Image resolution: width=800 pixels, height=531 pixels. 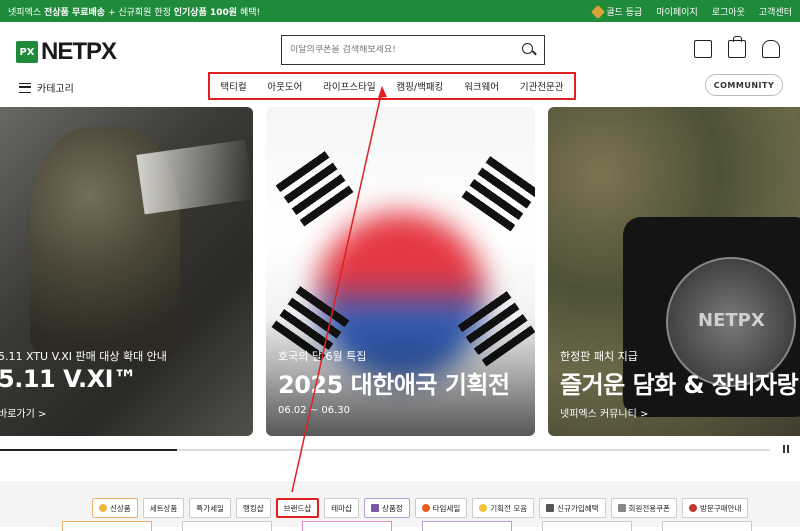 What do you see at coordinates (786, 449) in the screenshot?
I see `pause-icon` at bounding box center [786, 449].